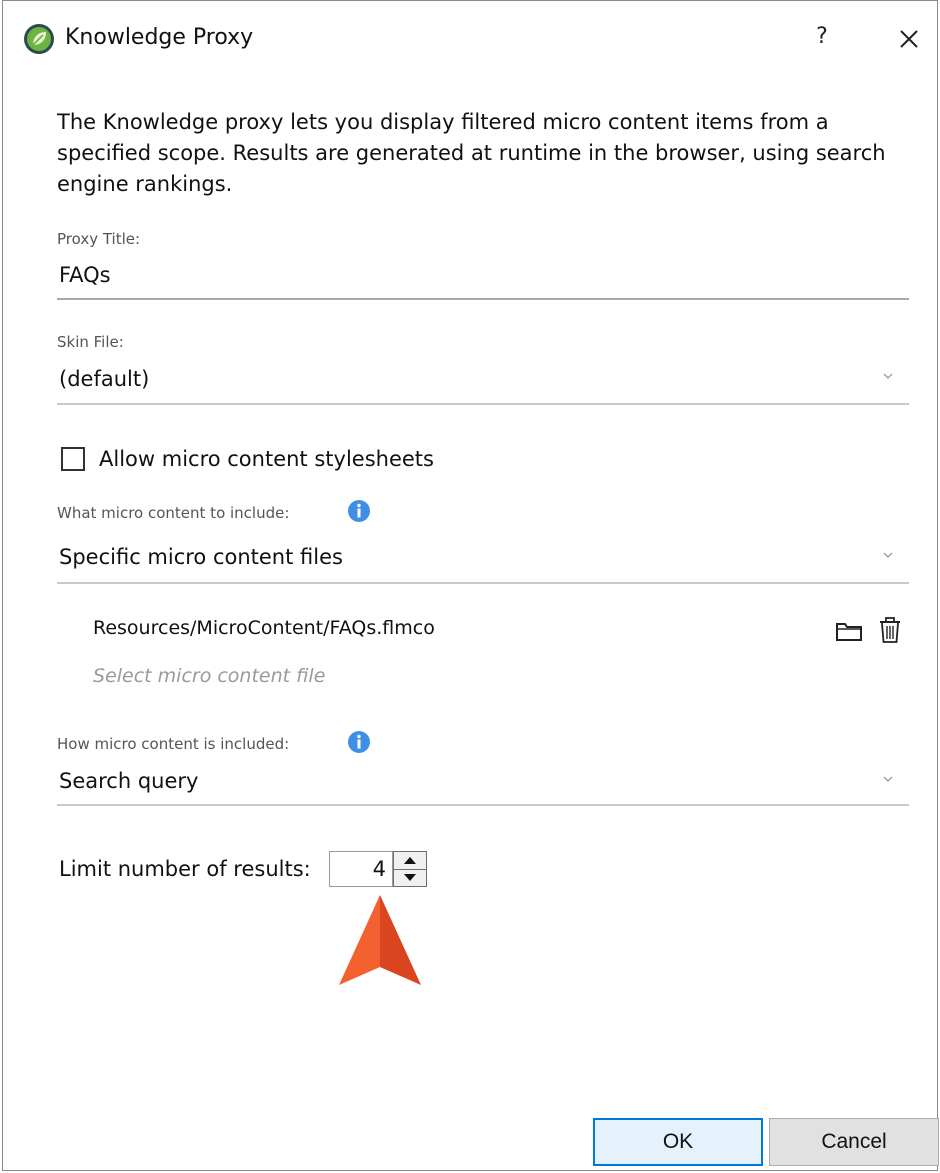 The height and width of the screenshot is (1173, 940). What do you see at coordinates (854, 1142) in the screenshot?
I see `cancel-button: Cancel` at bounding box center [854, 1142].